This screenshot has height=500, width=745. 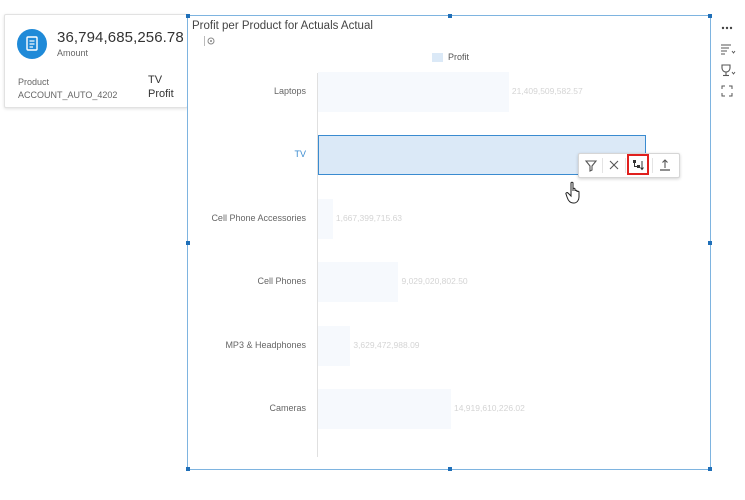 I want to click on tooltip-amount-value: 36,794,685,256.78, so click(x=120, y=37).